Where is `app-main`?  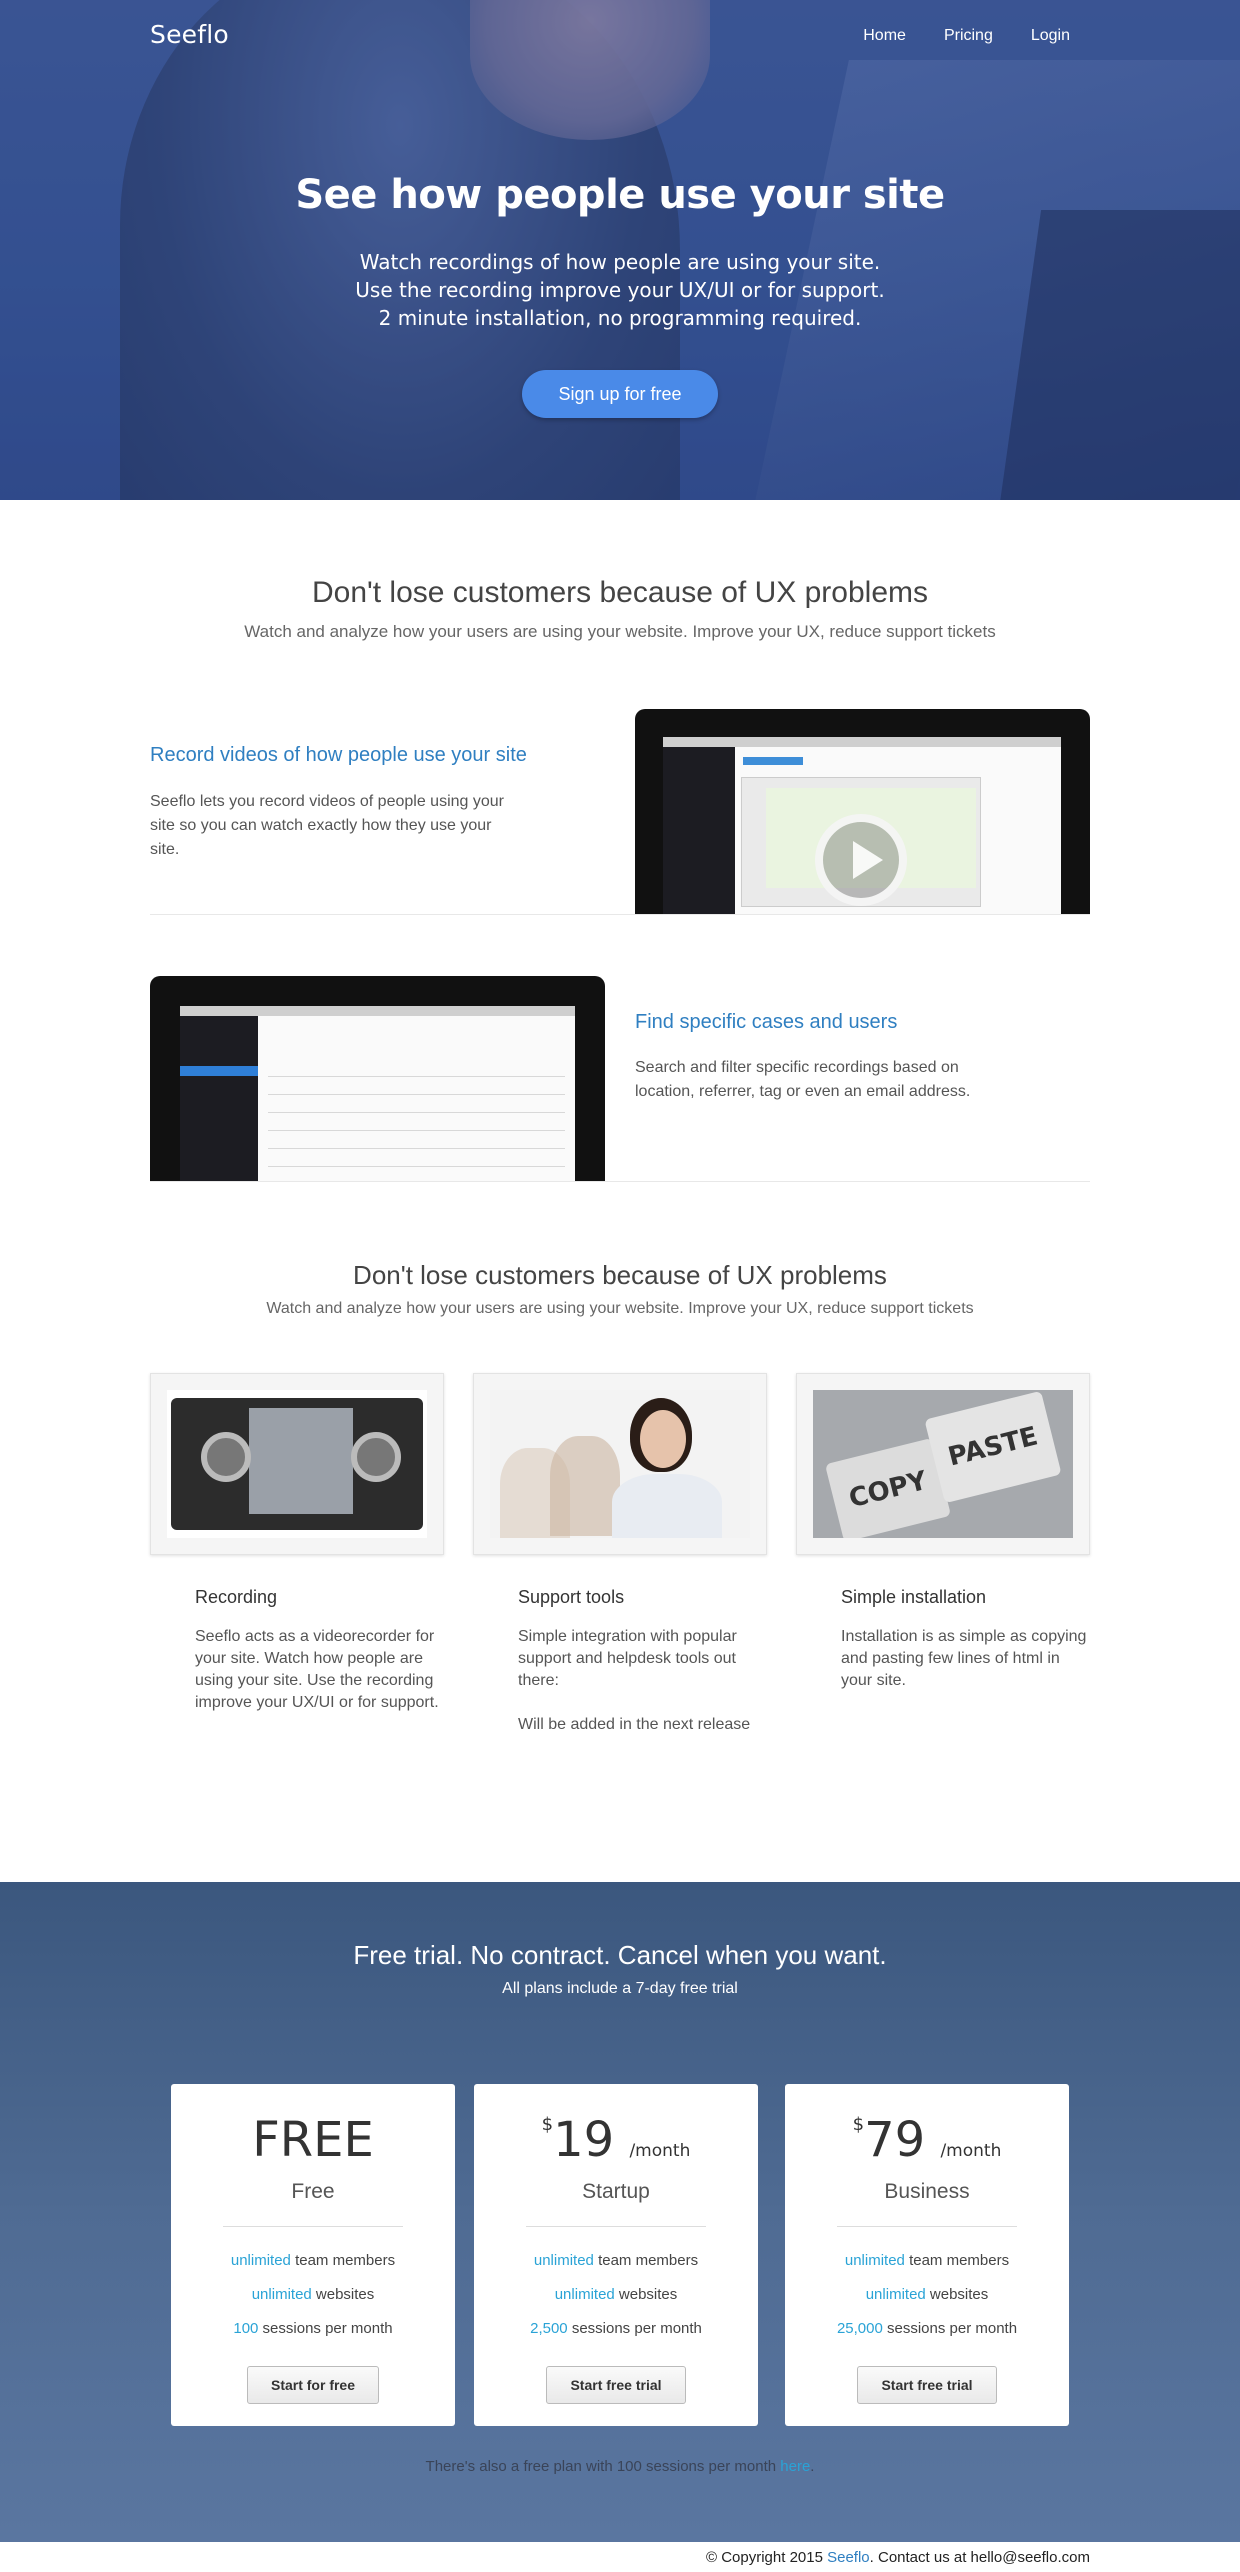 app-main is located at coordinates (898, 831).